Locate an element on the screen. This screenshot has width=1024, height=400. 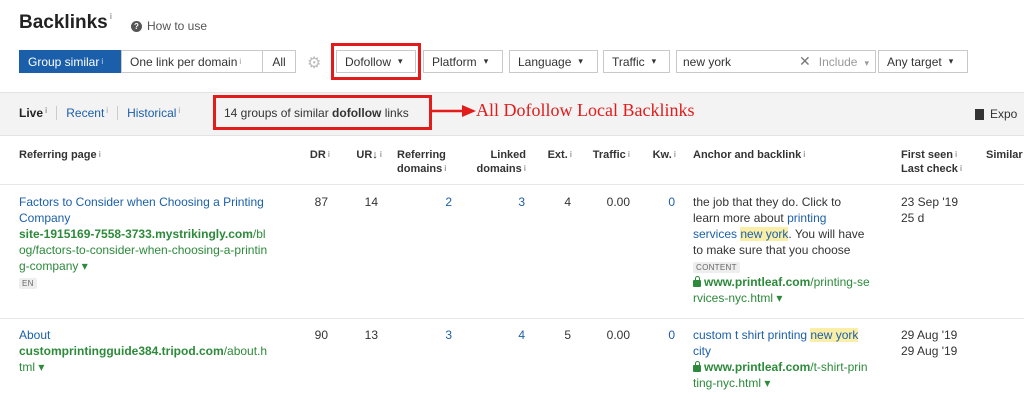
backlink-url-link: www.printleaf.com/t-shirt-prin is located at coordinates (793, 367).